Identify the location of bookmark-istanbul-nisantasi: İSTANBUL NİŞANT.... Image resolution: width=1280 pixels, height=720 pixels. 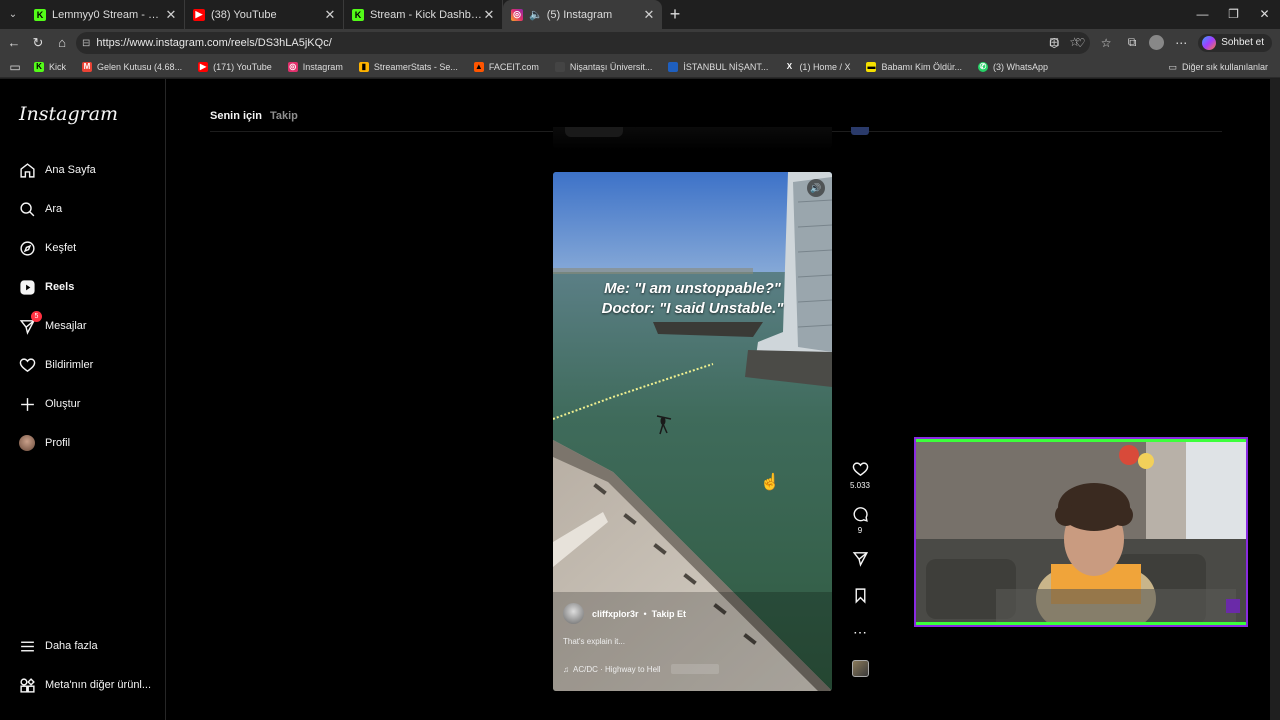
(718, 66).